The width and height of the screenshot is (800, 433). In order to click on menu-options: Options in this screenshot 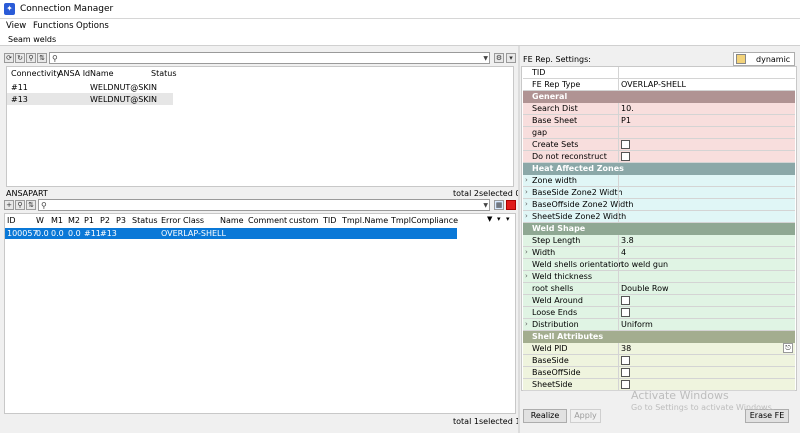, I will do `click(92, 26)`.